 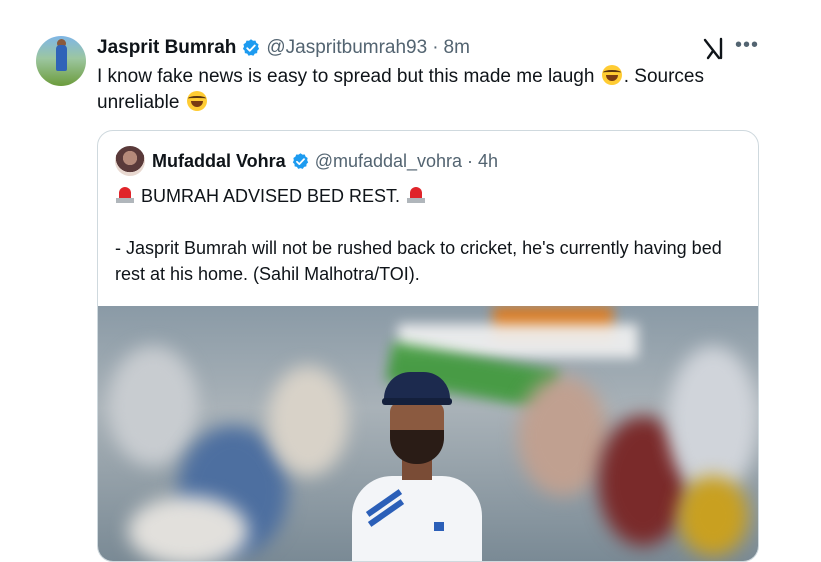 What do you see at coordinates (388, 161) in the screenshot?
I see `quoted-author-handle: @mufaddal_vohra` at bounding box center [388, 161].